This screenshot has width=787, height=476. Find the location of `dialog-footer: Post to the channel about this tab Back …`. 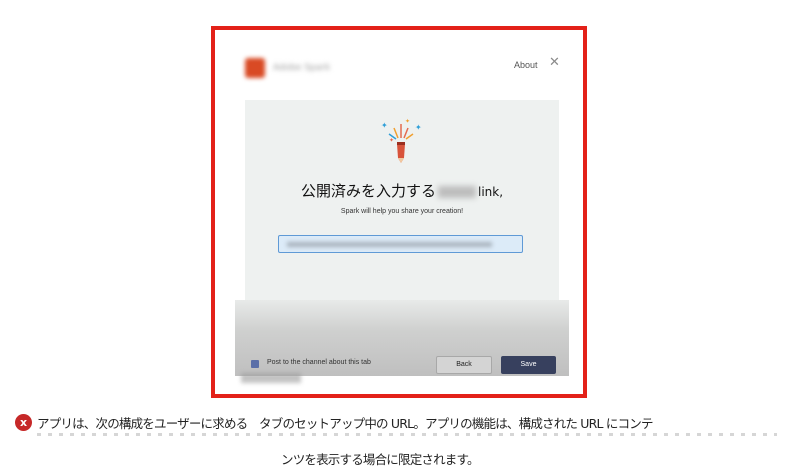

dialog-footer: Post to the channel about this tab Back … is located at coordinates (399, 368).